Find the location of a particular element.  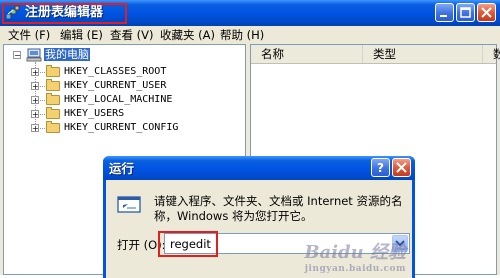

maximize-button is located at coordinates (465, 12).